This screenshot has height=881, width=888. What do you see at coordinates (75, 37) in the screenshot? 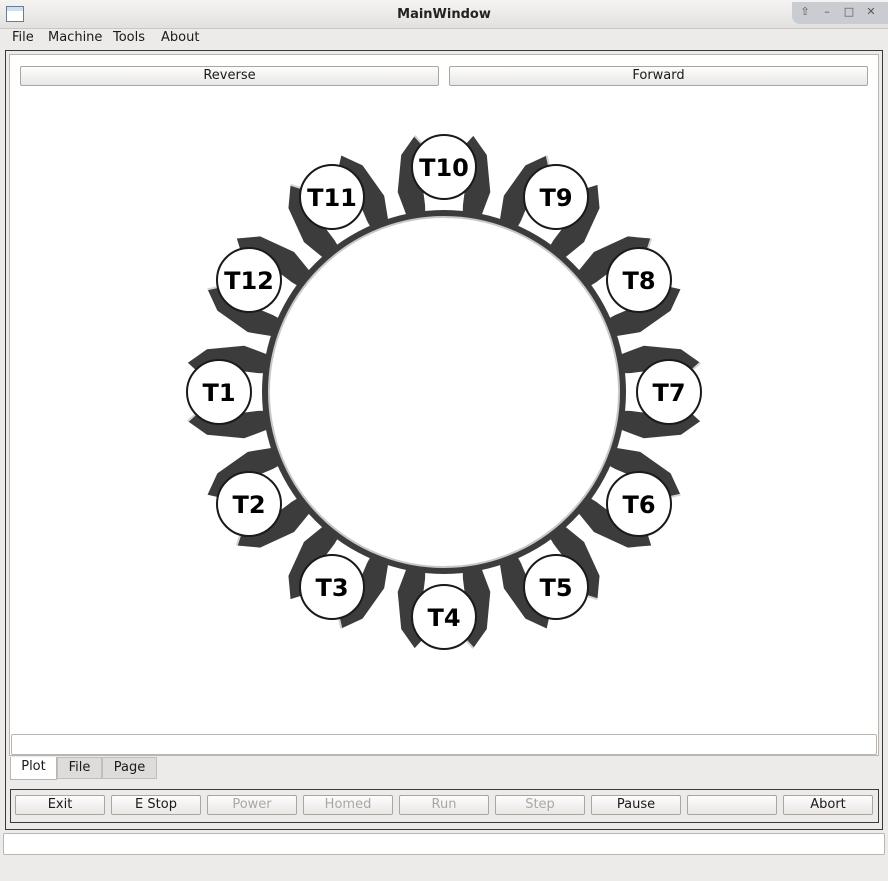
I see `menu-machine: Machine` at bounding box center [75, 37].